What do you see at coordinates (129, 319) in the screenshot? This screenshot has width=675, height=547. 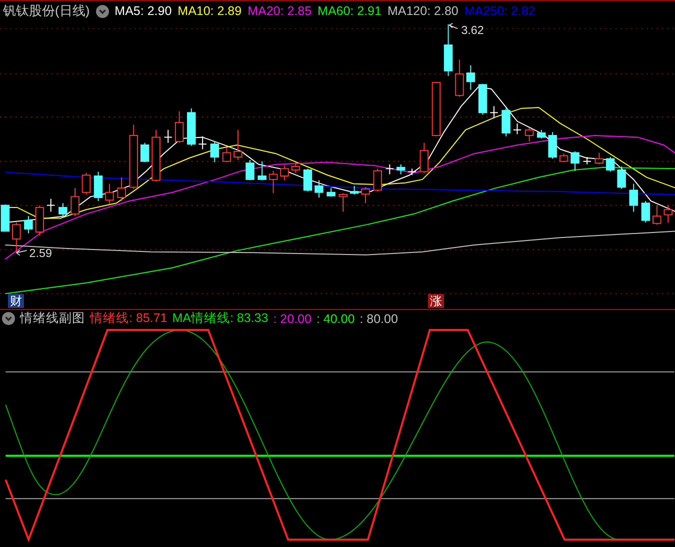 I see `indicator-value-label: 情绪线: 85.71` at bounding box center [129, 319].